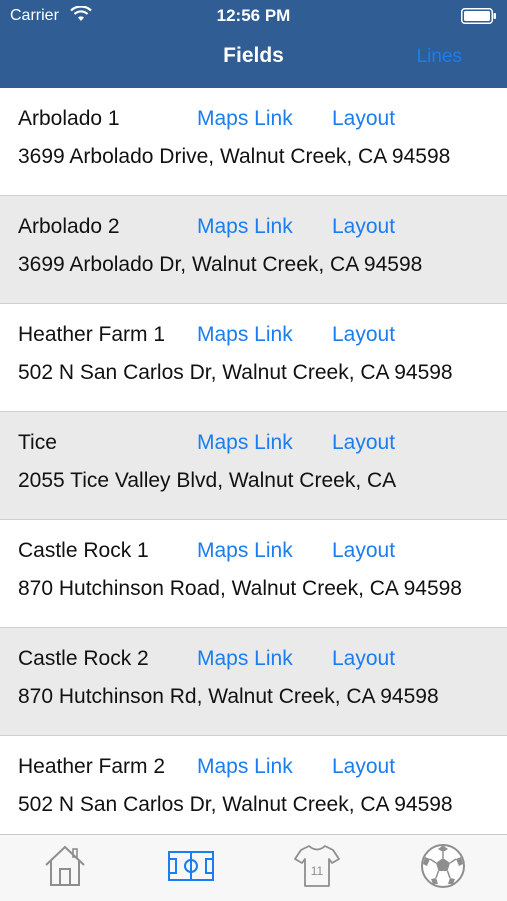 This screenshot has height=901, width=507. I want to click on tab-fields, so click(191, 867).